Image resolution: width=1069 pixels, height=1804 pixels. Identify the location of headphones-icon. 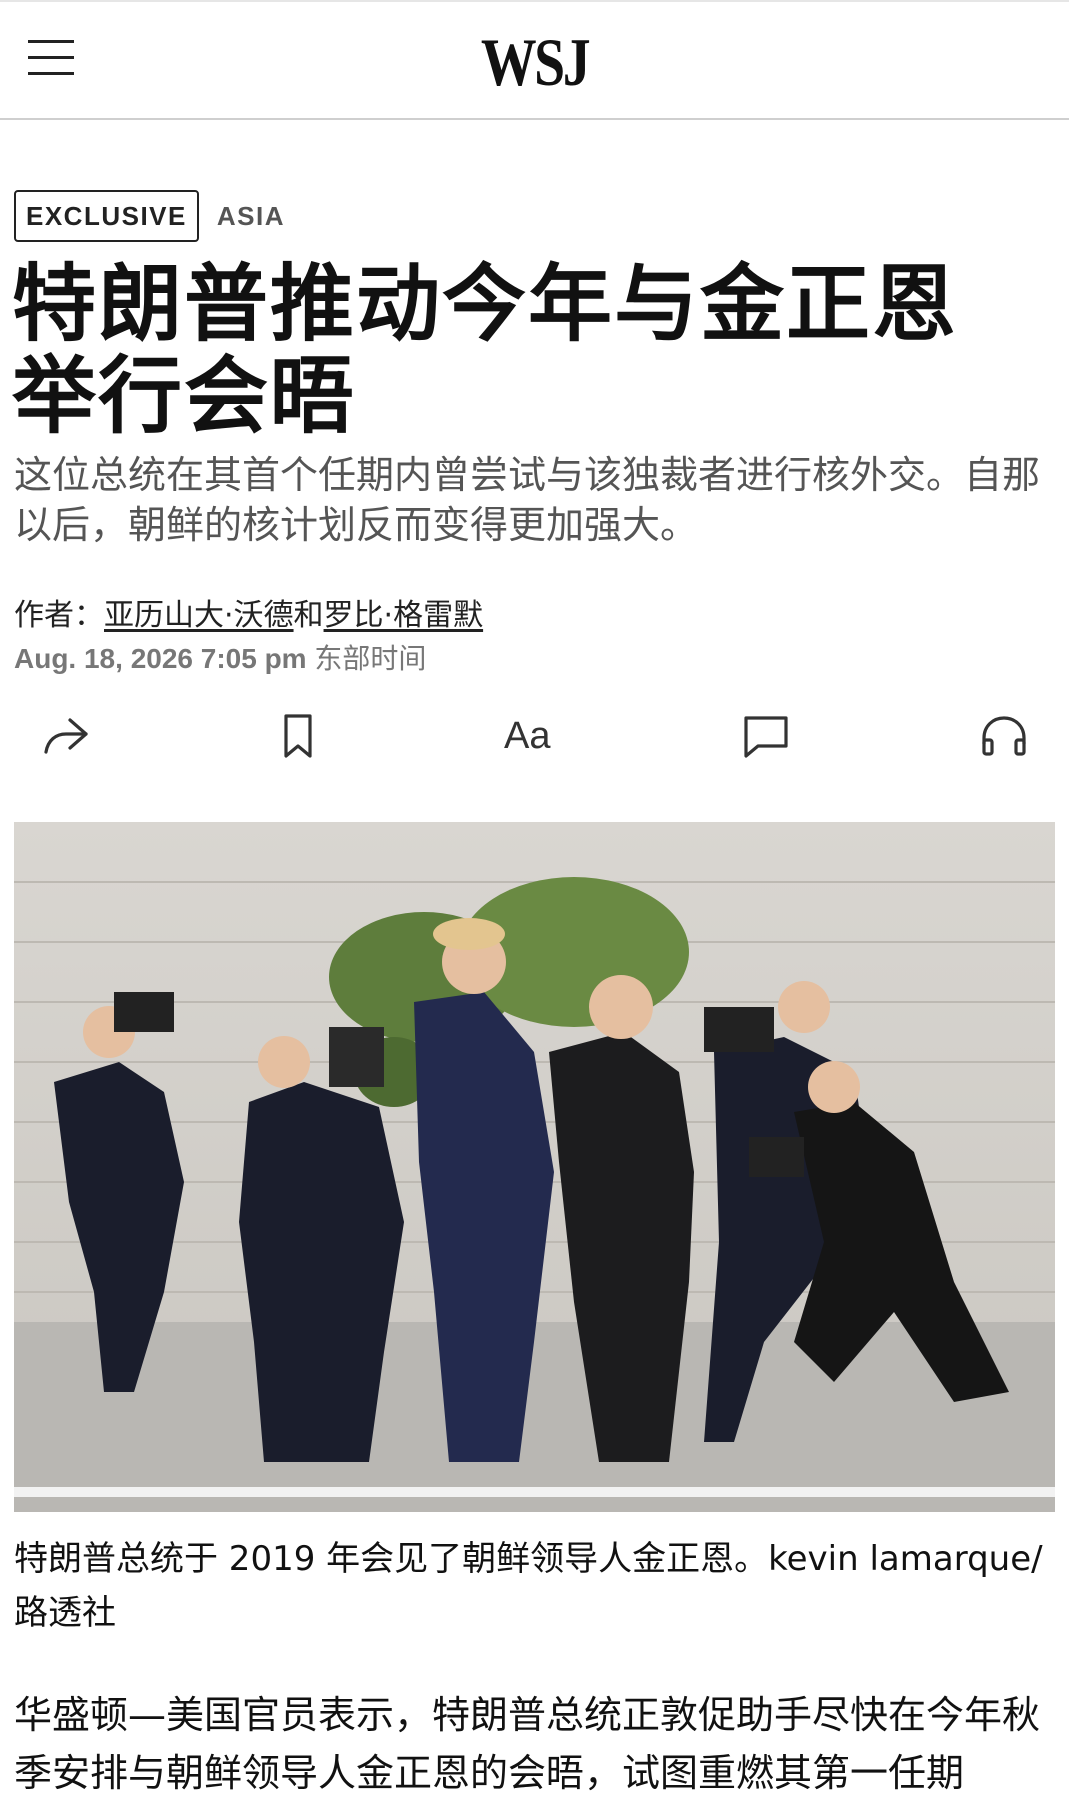
(1004, 736).